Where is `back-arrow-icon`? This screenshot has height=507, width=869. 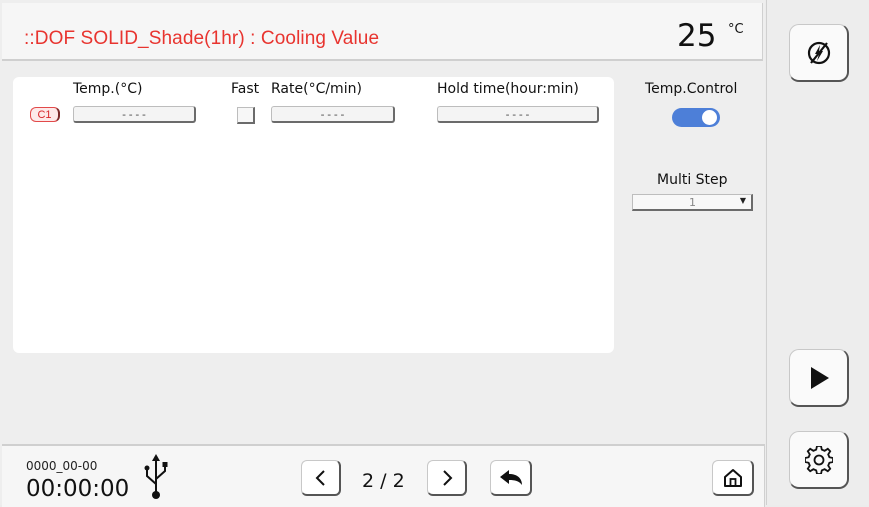
back-arrow-icon is located at coordinates (510, 477).